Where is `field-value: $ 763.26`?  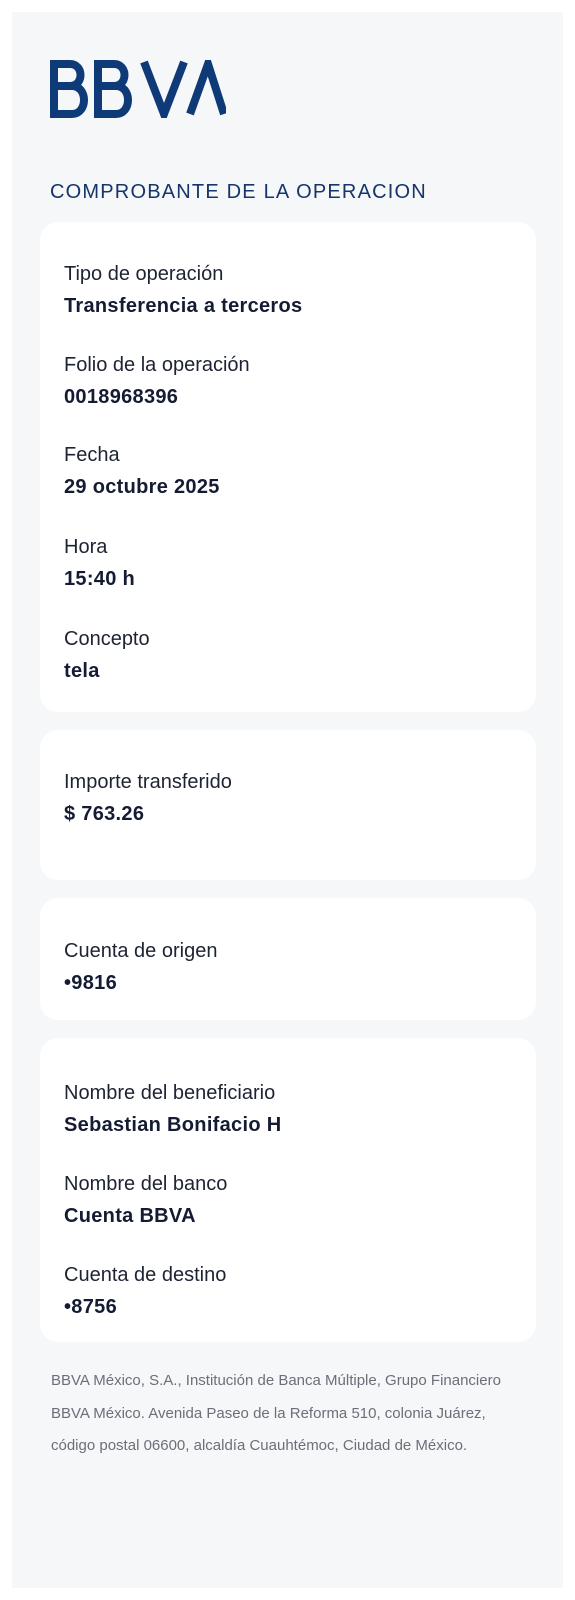
field-value: $ 763.26 is located at coordinates (104, 814).